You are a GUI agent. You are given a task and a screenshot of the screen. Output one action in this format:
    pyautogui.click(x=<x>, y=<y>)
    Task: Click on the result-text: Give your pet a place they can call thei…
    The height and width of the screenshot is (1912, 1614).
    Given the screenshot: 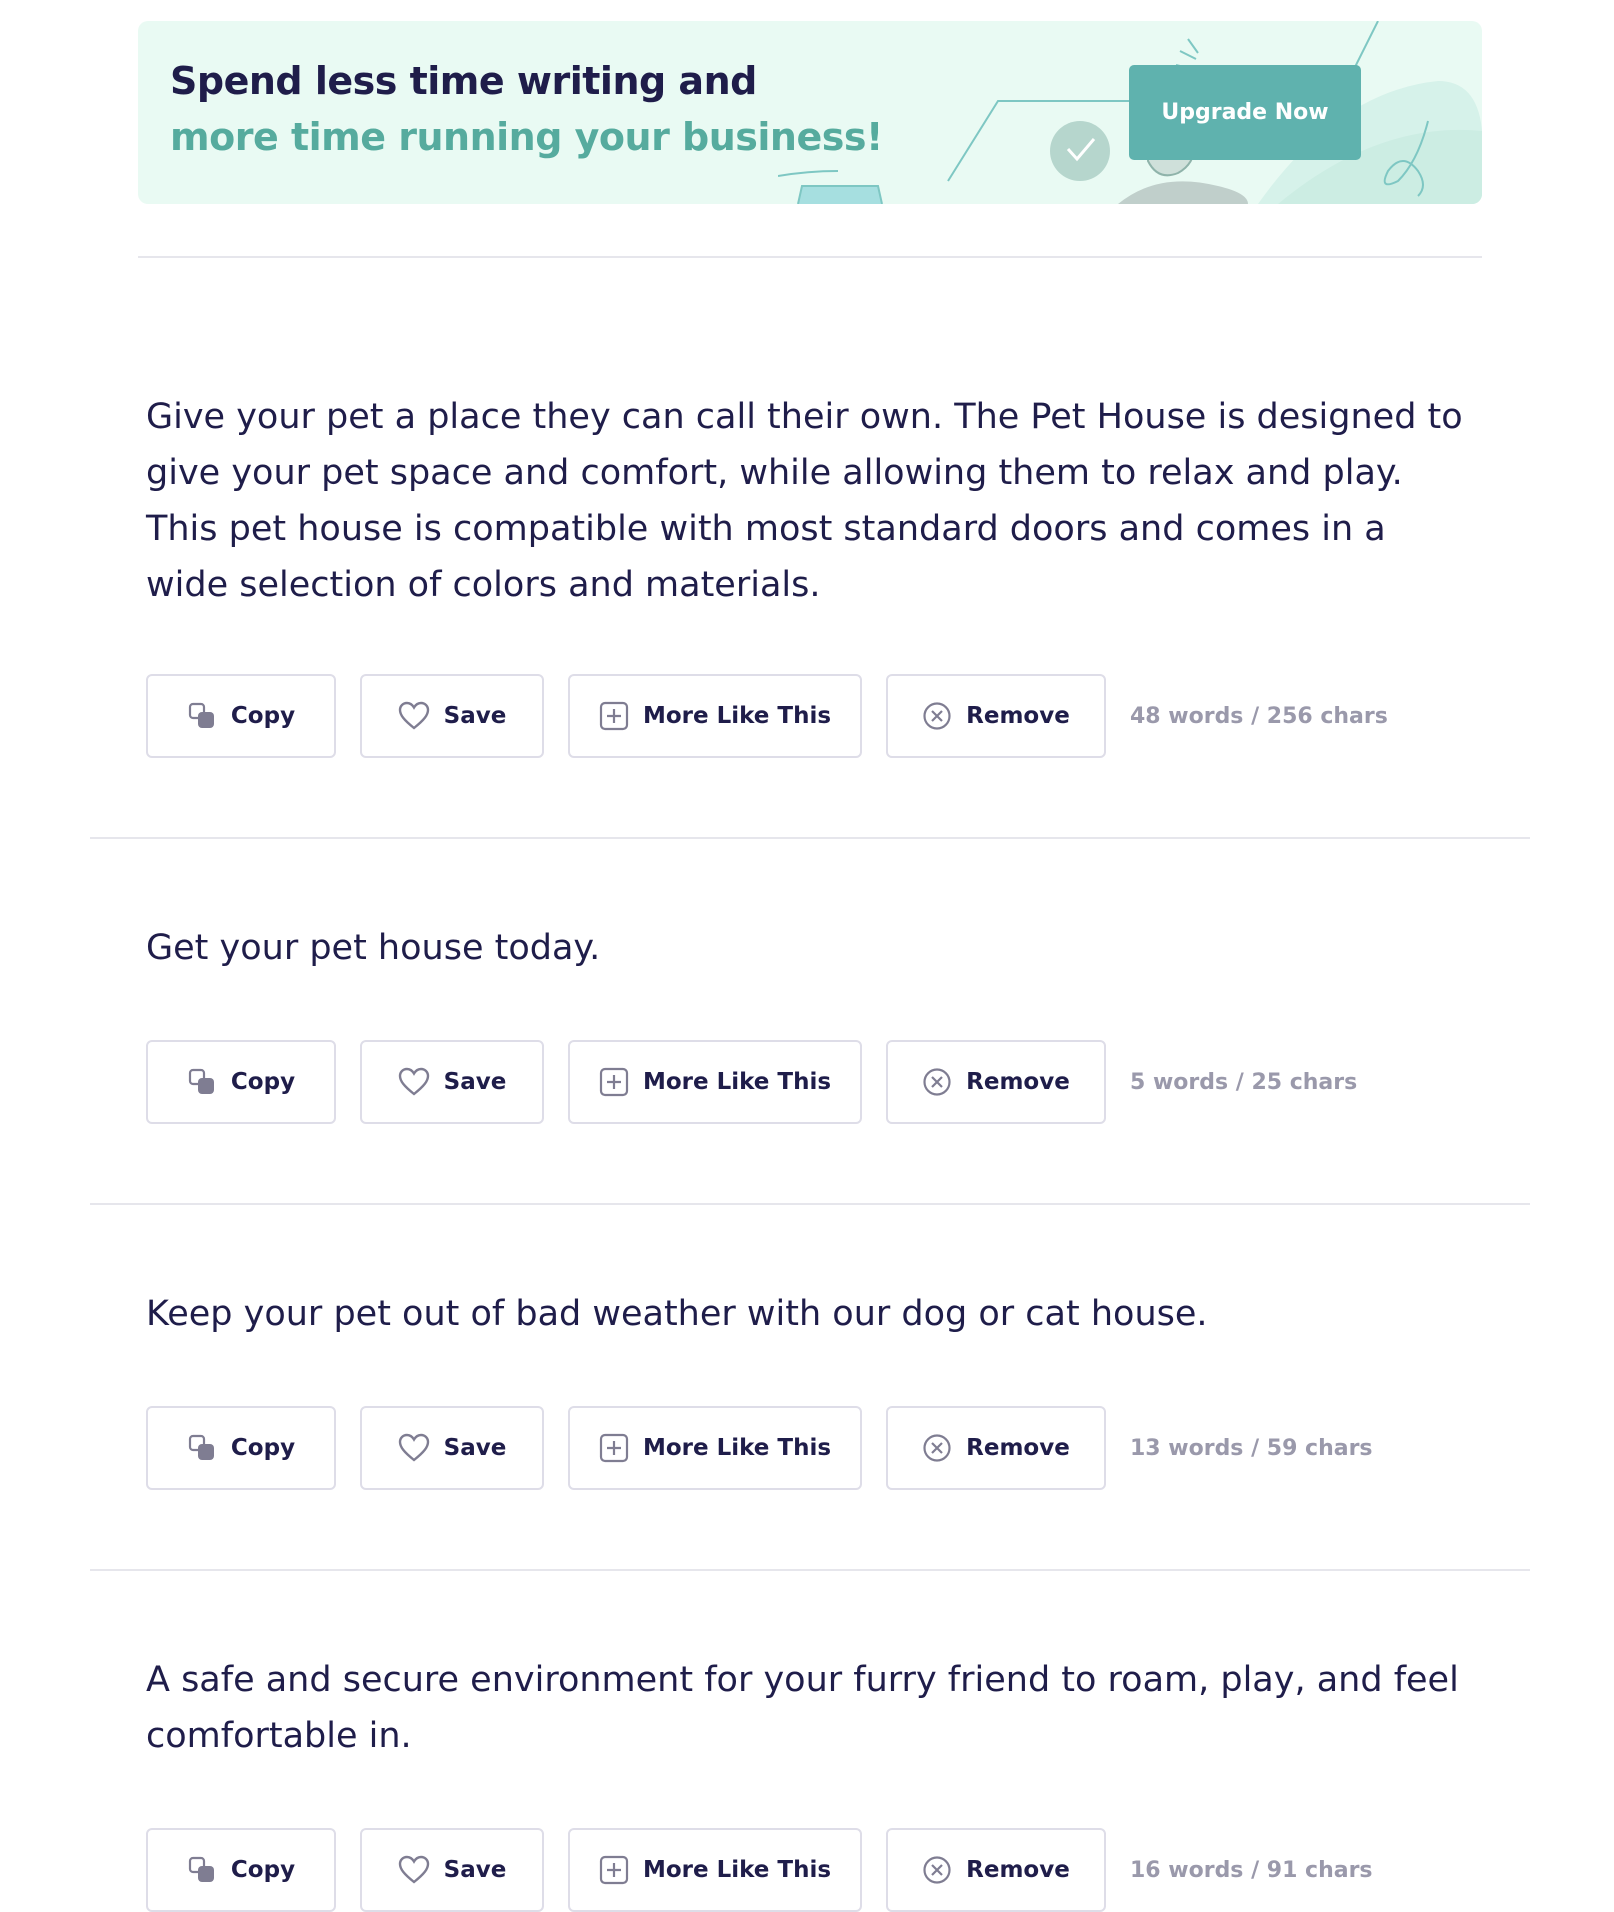 What is the action you would take?
    pyautogui.click(x=804, y=501)
    